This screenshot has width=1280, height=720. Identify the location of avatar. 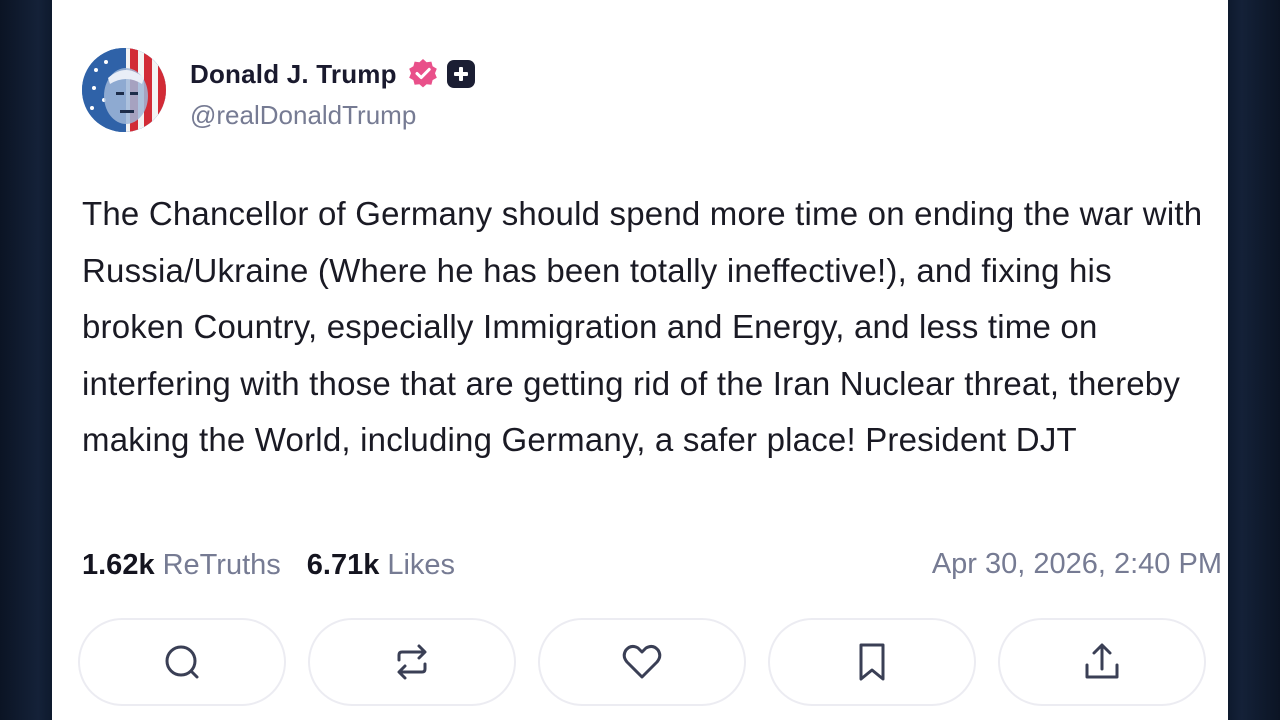
(124, 90).